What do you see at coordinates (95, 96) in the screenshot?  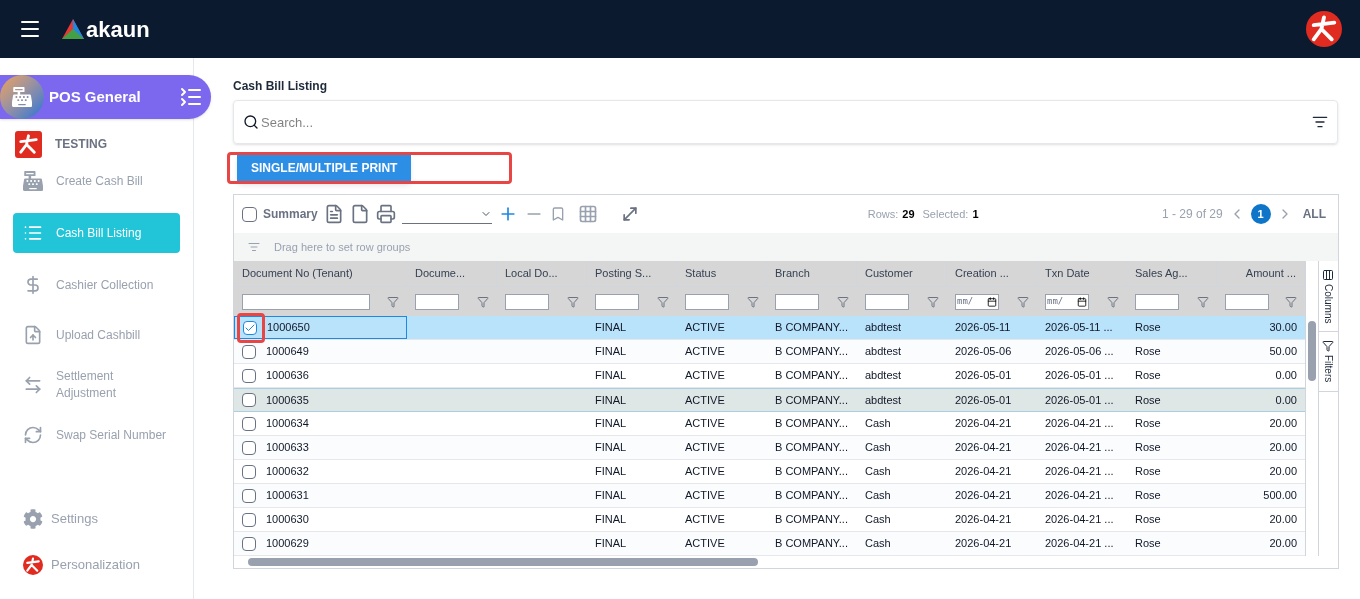 I see `app-title: POS General` at bounding box center [95, 96].